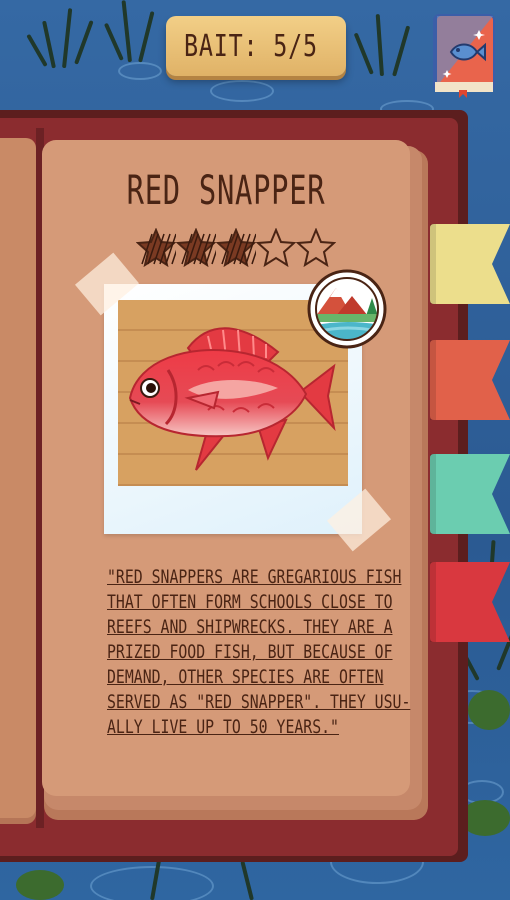 This screenshot has height=900, width=510. Describe the element at coordinates (470, 494) in the screenshot. I see `tab-teal` at that location.